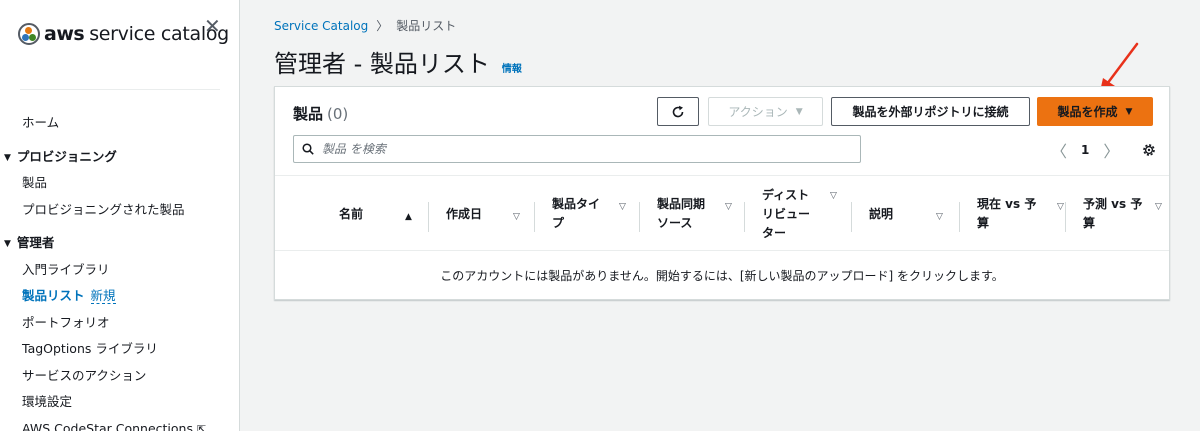  I want to click on actions-dropdown: アクション ▼, so click(765, 111).